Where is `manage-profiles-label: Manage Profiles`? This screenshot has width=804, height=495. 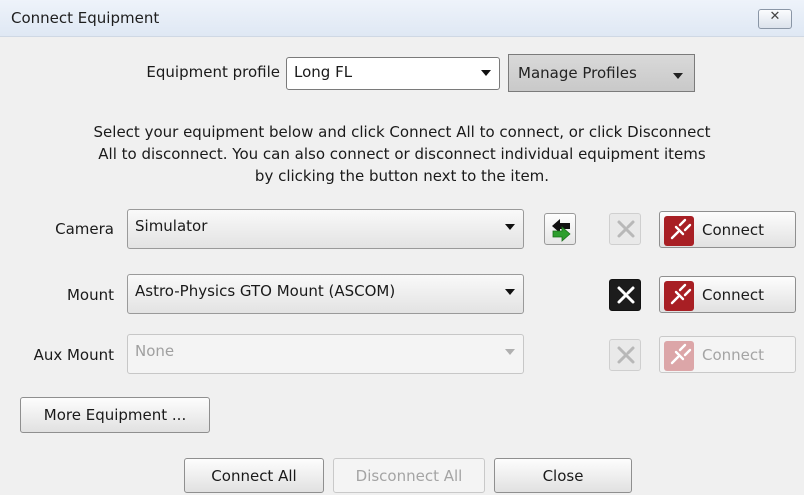 manage-profiles-label: Manage Profiles is located at coordinates (577, 73).